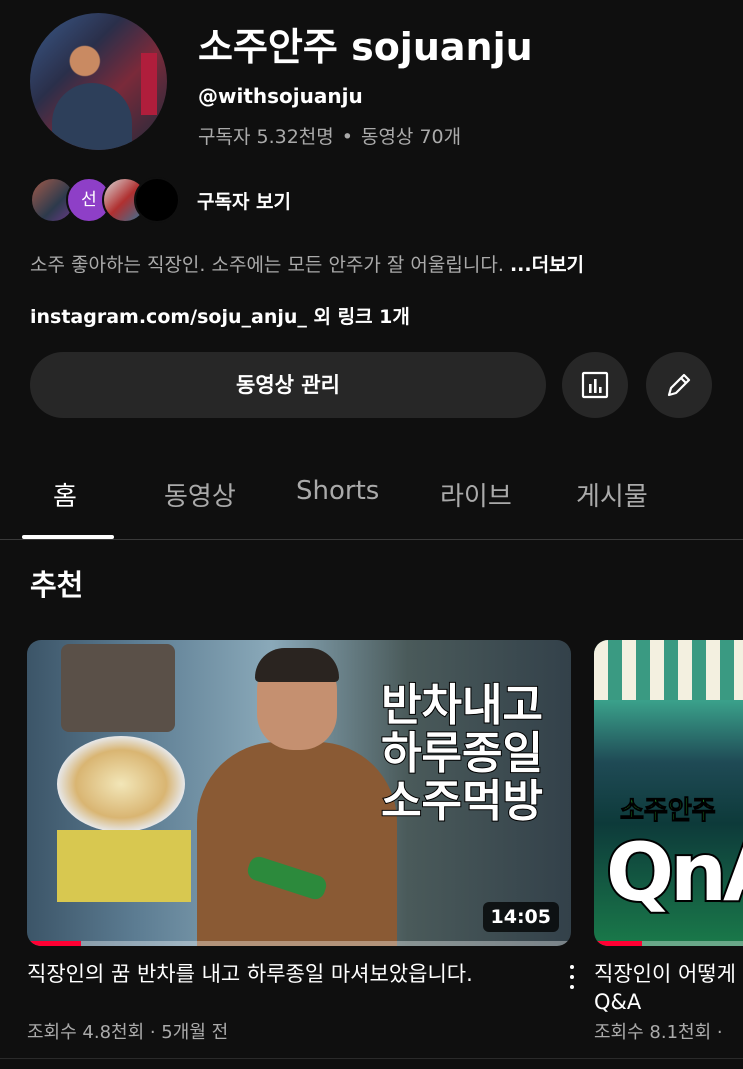 This screenshot has width=743, height=1069. I want to click on channel-tabs: 홈 동영상 Shorts 라이브 게시물, so click(371, 501).